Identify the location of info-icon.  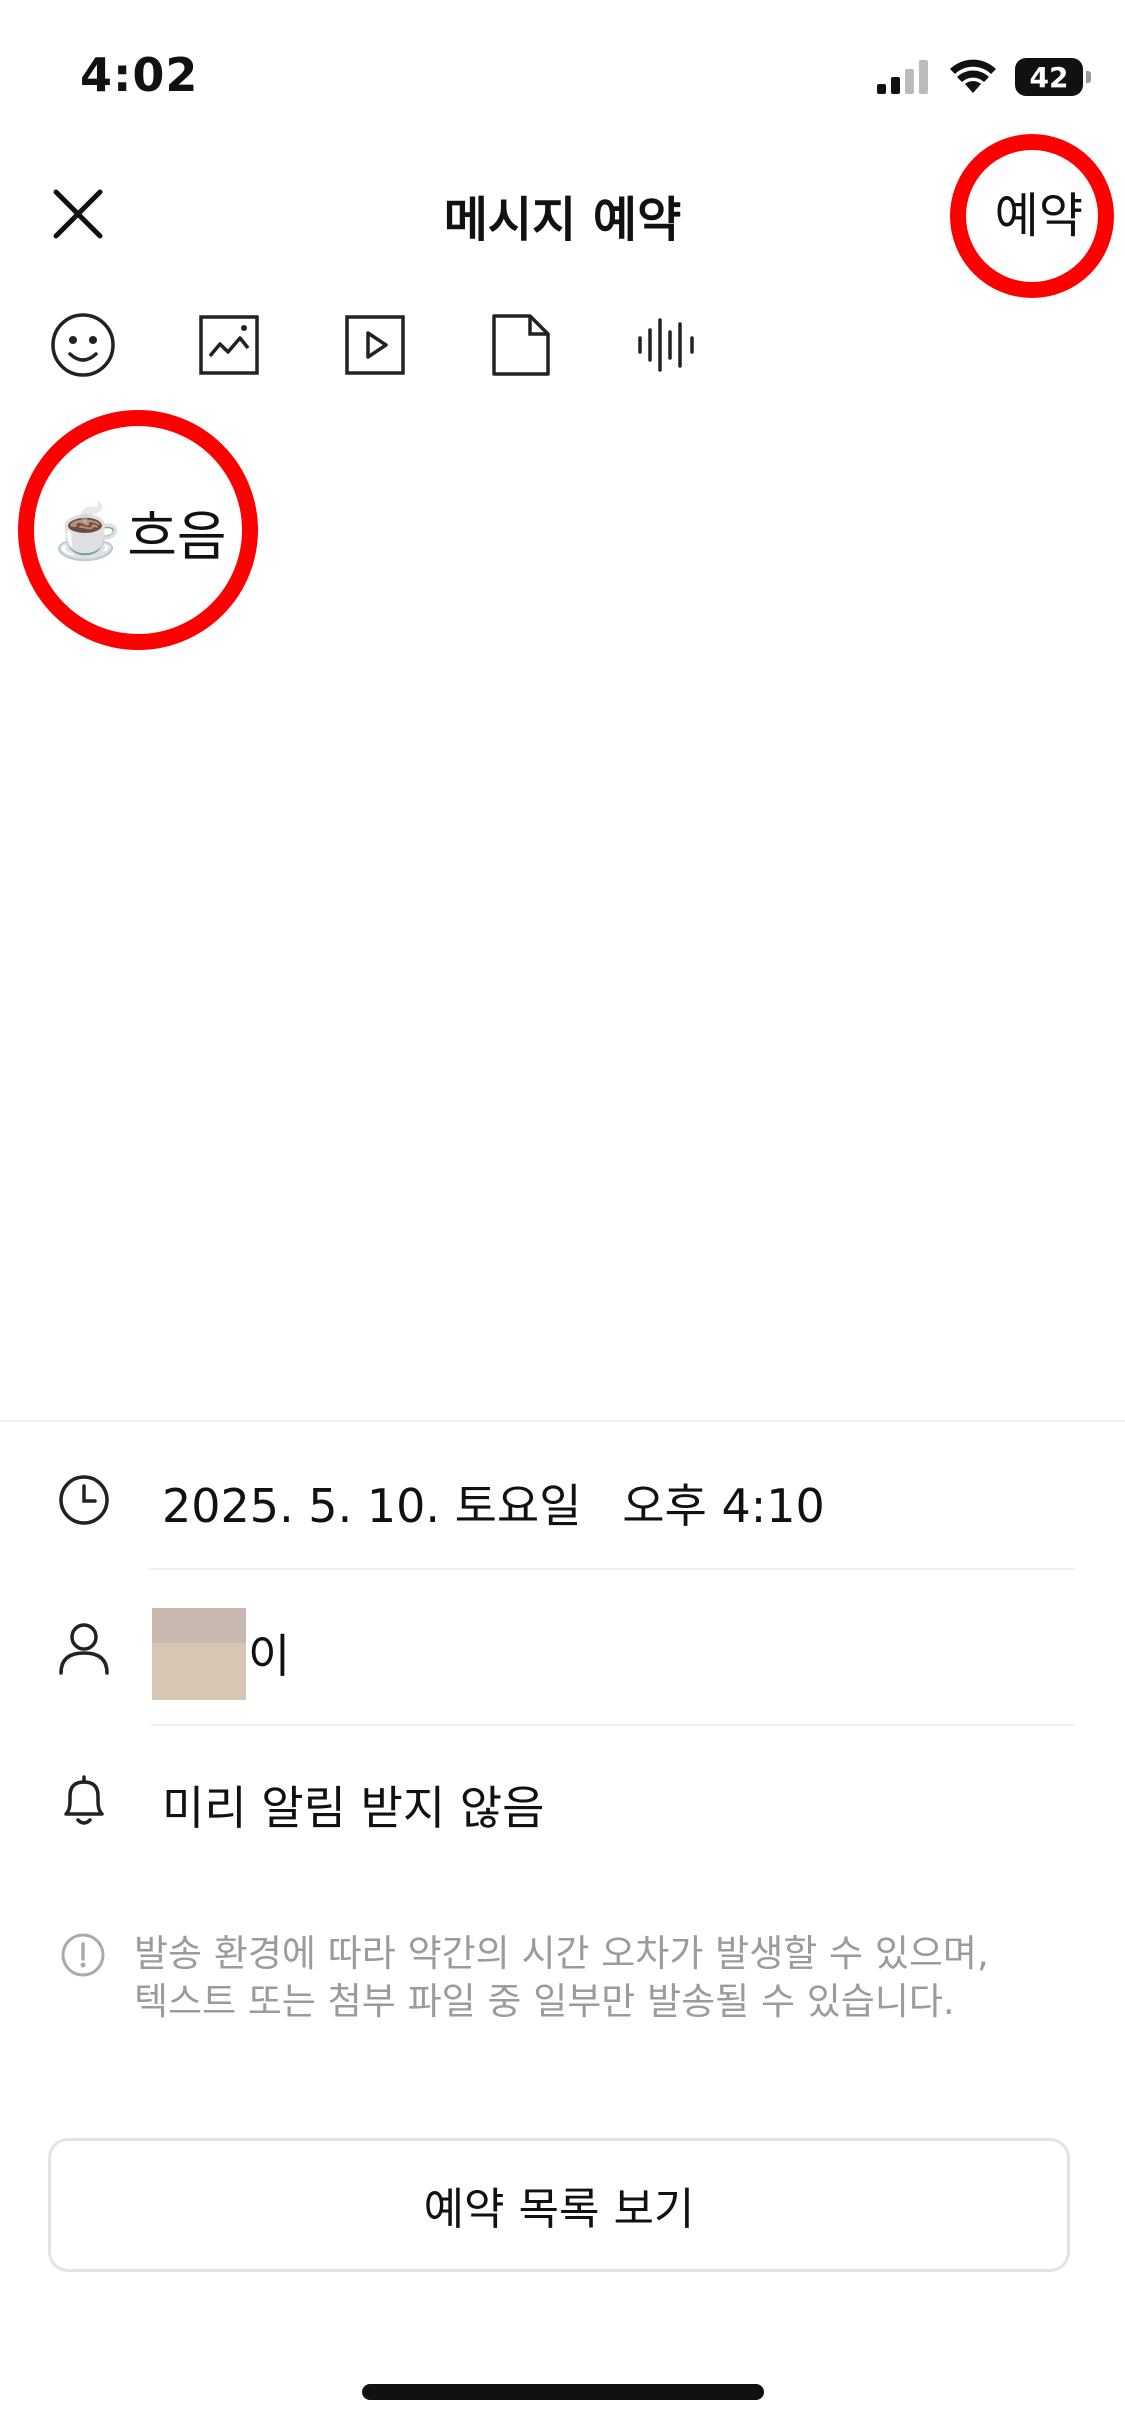
(83, 1955).